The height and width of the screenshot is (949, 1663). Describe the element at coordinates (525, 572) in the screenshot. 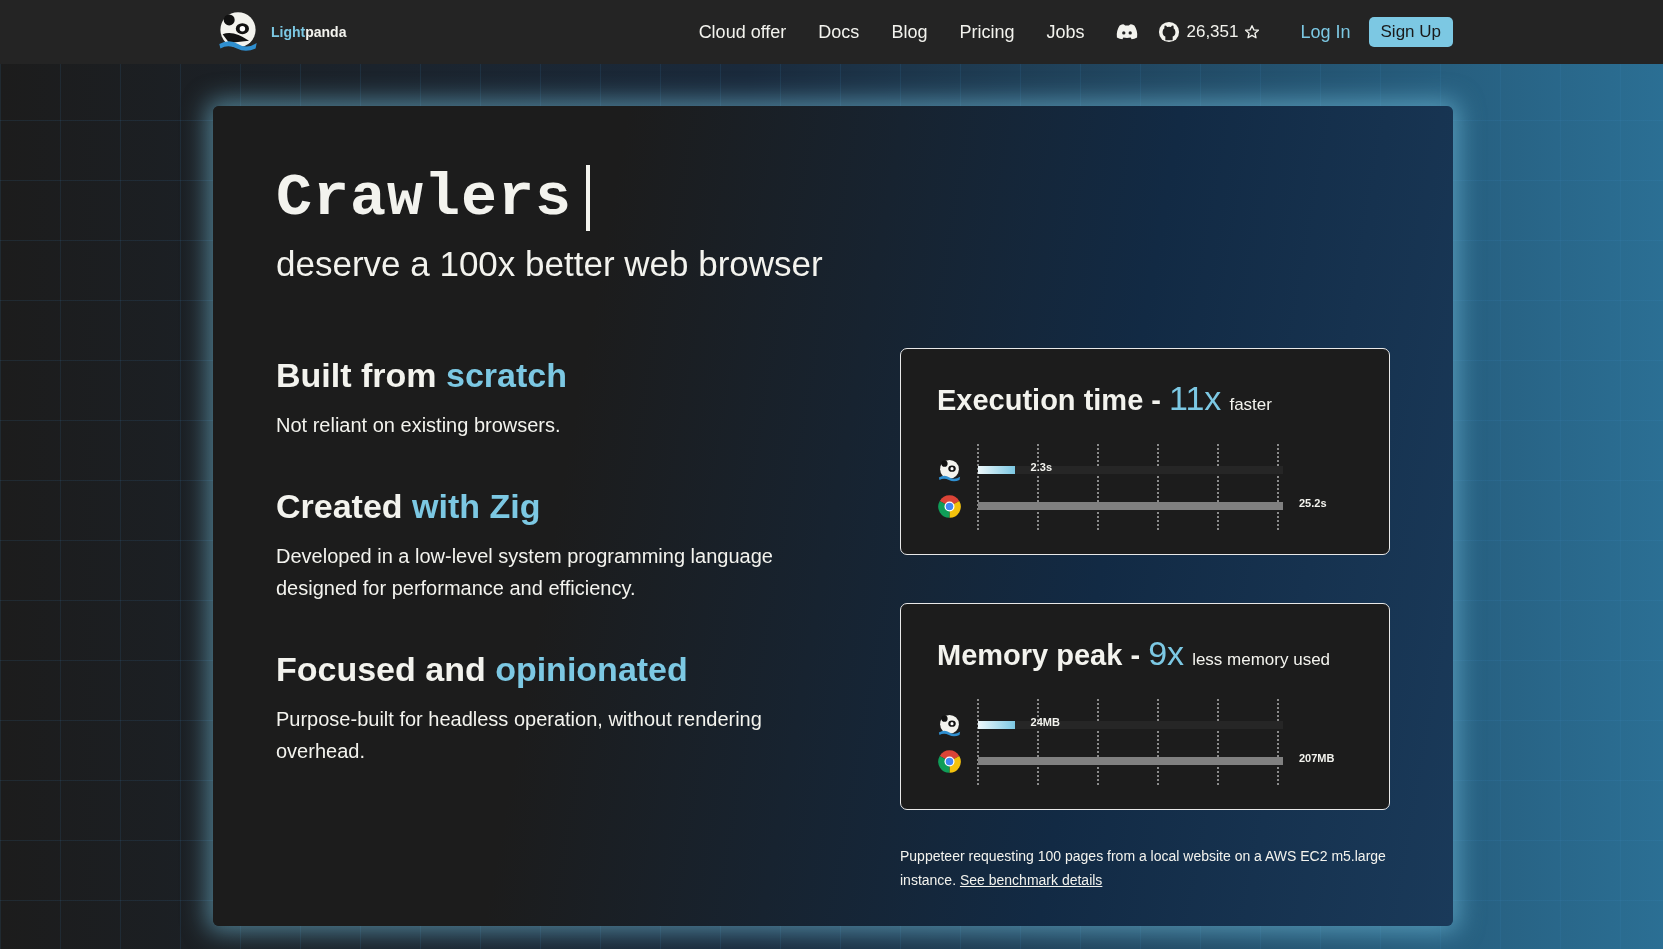

I see `feature-description: Developed in a low-level system programming language designed for performance and efficiency.` at that location.